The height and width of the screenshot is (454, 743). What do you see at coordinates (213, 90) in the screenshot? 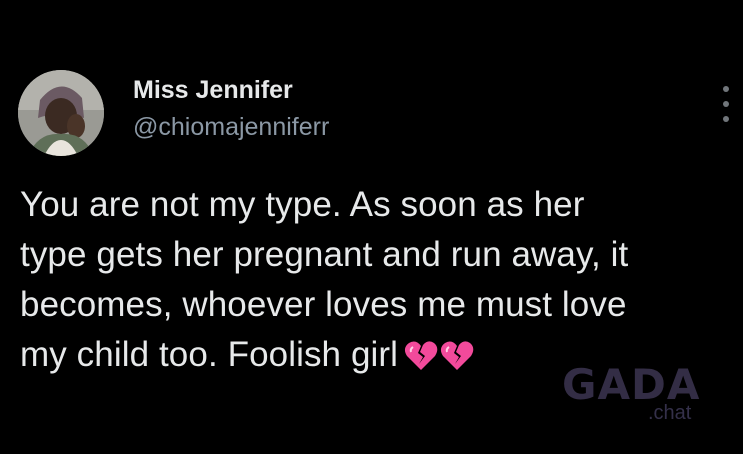
I see `display-name: Miss Jennifer` at bounding box center [213, 90].